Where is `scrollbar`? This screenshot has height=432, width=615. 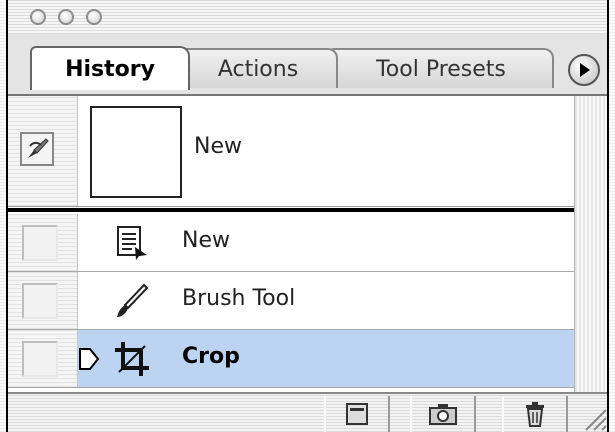 scrollbar is located at coordinates (590, 244).